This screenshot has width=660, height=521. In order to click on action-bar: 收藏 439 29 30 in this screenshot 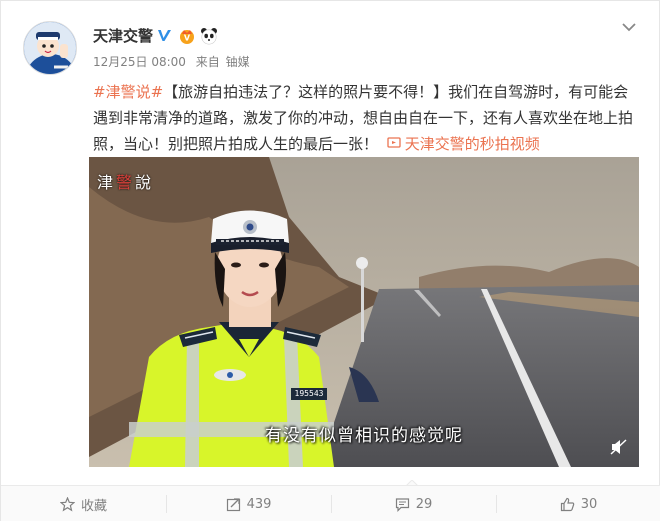, I will do `click(330, 503)`.